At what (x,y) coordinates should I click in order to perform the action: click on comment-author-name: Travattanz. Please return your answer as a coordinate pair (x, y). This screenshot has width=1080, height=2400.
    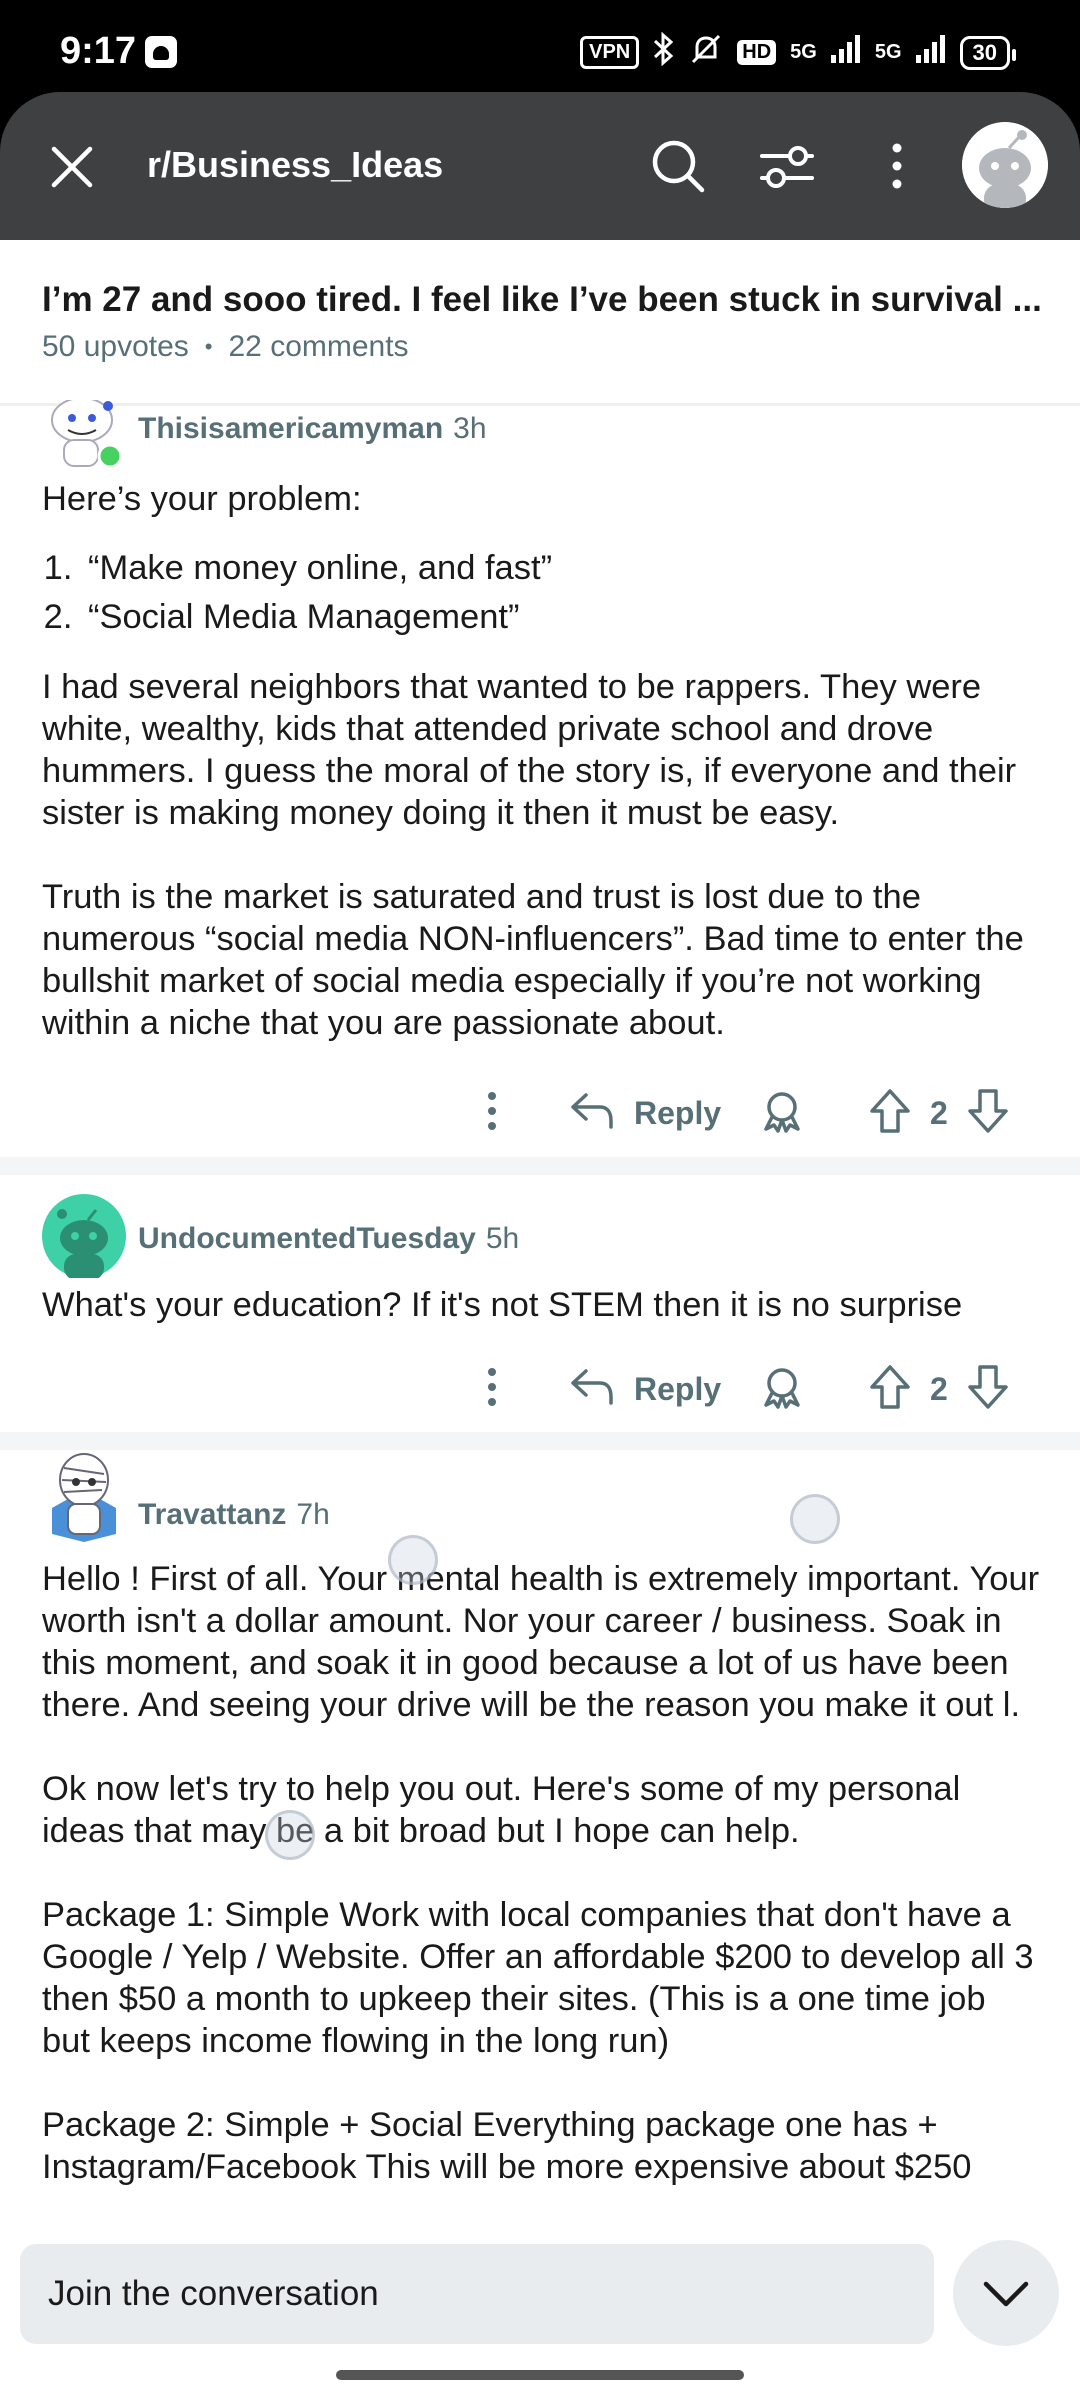
    Looking at the image, I should click on (212, 1515).